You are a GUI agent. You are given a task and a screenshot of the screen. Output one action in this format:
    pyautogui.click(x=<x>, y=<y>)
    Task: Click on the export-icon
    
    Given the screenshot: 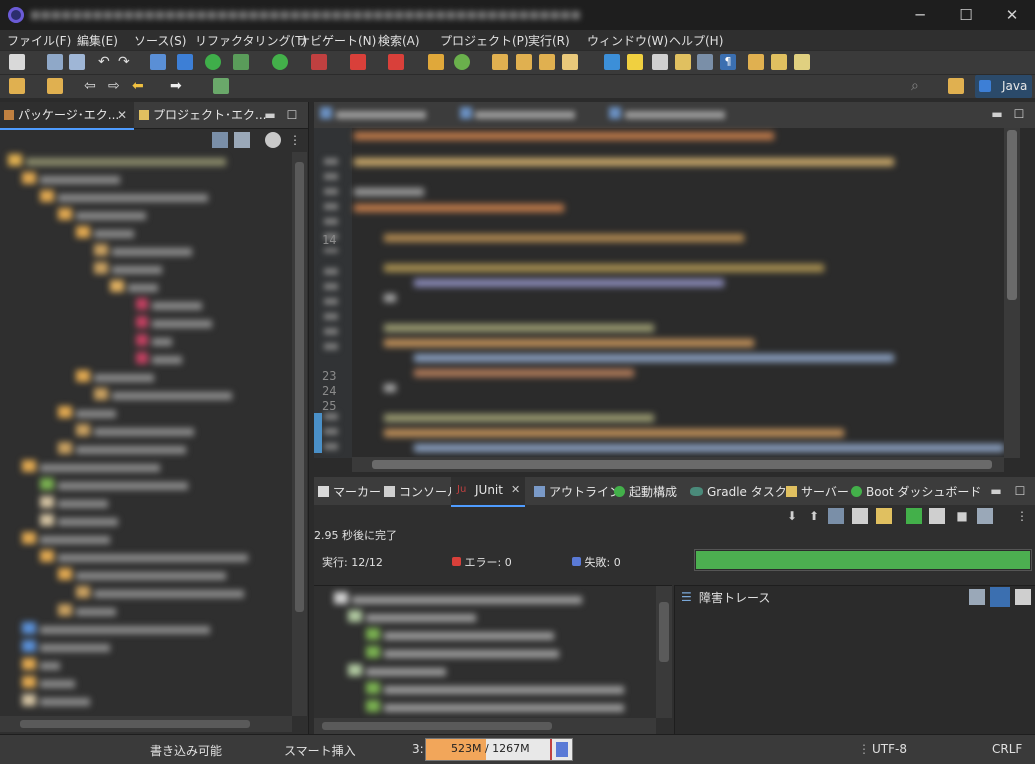 What is the action you would take?
    pyautogui.click(x=55, y=86)
    